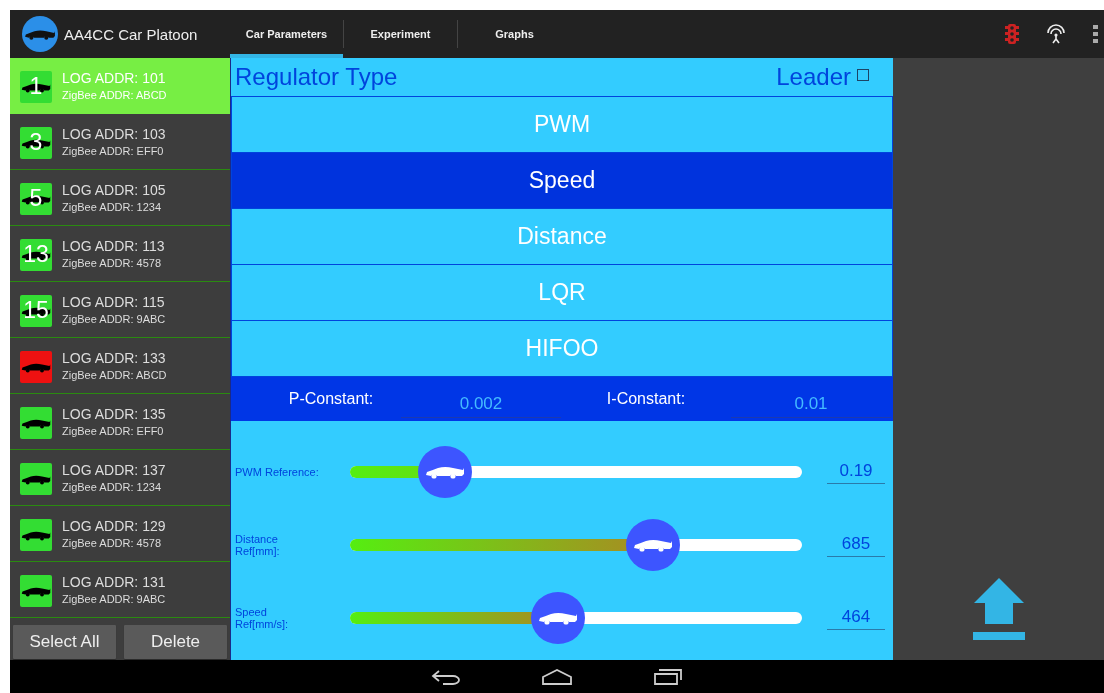 The width and height of the screenshot is (1104, 693). What do you see at coordinates (114, 190) in the screenshot?
I see `log-address: LOG ADDR: 105` at bounding box center [114, 190].